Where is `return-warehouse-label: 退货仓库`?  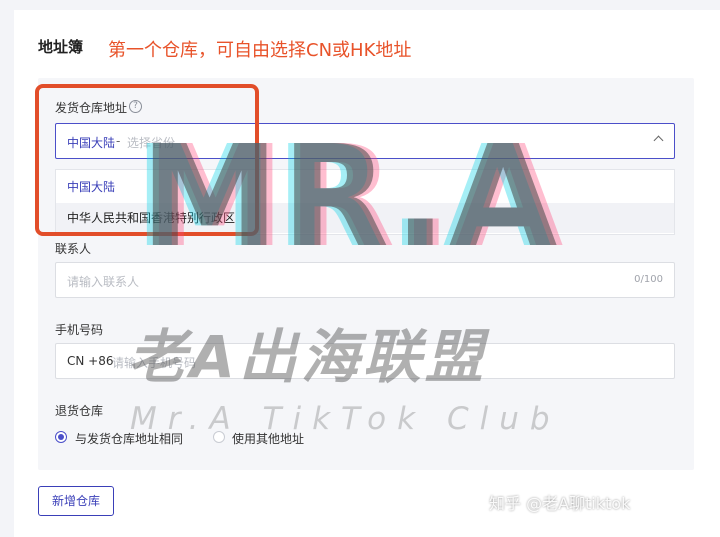
return-warehouse-label: 退货仓库 is located at coordinates (79, 411).